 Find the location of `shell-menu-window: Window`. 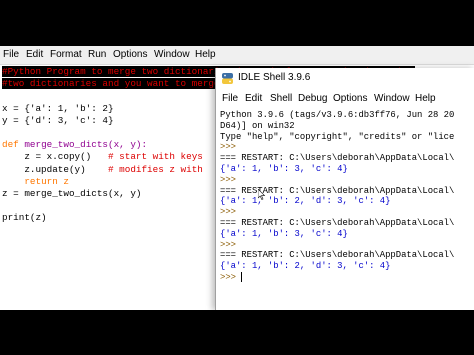

shell-menu-window: Window is located at coordinates (392, 99).